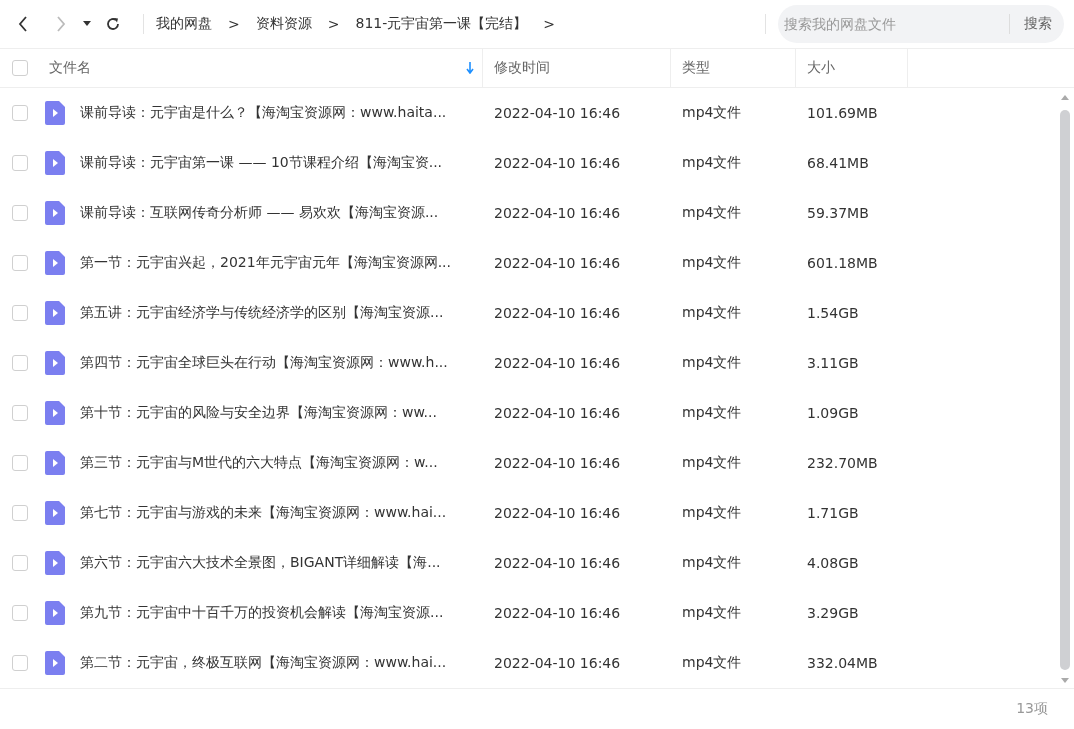 This screenshot has width=1074, height=729. Describe the element at coordinates (522, 68) in the screenshot. I see `column-header: 修改时间` at that location.